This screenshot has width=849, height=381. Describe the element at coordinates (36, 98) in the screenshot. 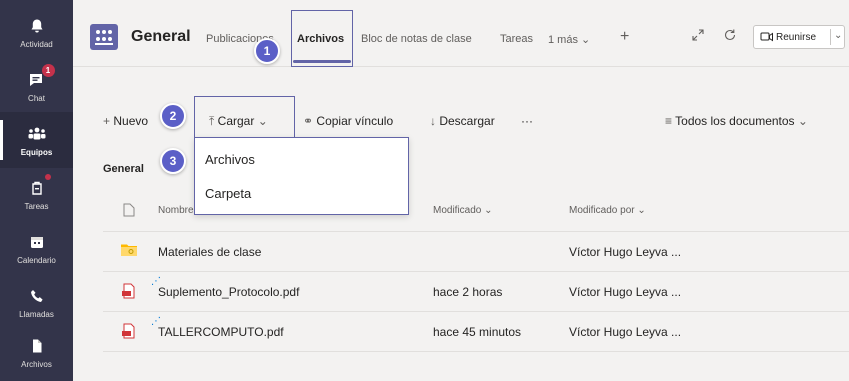

I see `rail-label: Chat` at that location.